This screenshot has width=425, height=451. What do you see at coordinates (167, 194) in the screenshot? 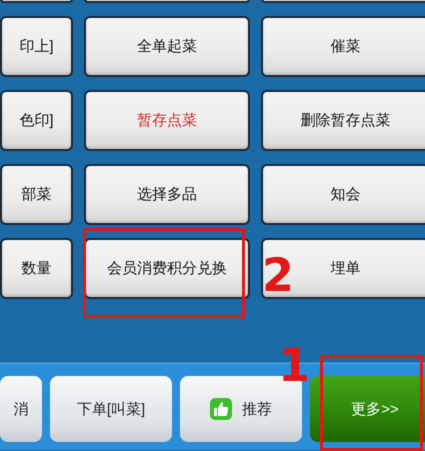
I see `menu-button: 选择多品` at bounding box center [167, 194].